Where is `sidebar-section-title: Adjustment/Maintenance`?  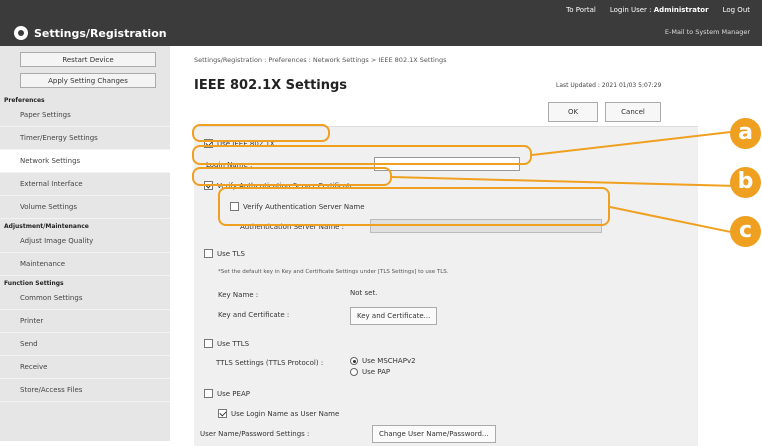 sidebar-section-title: Adjustment/Maintenance is located at coordinates (46, 226).